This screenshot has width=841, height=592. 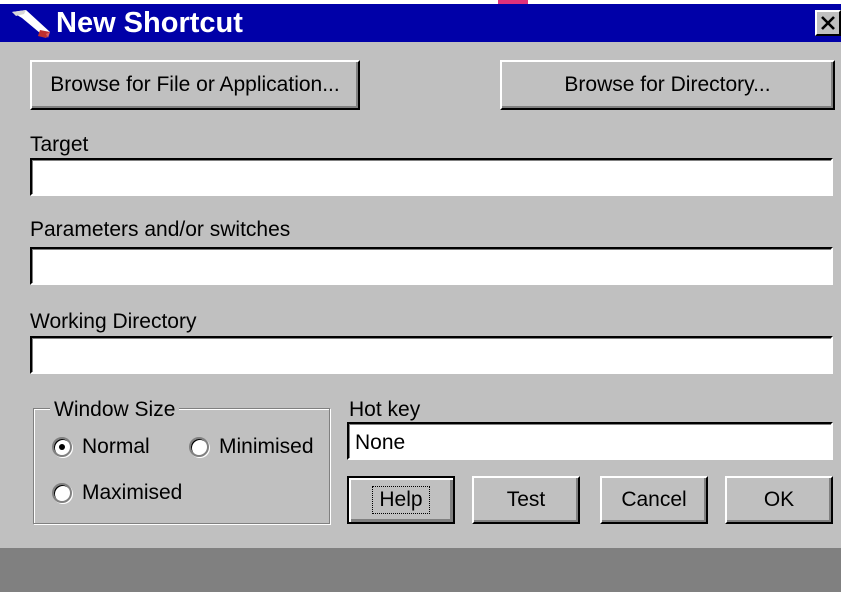 I want to click on close-button, so click(x=828, y=23).